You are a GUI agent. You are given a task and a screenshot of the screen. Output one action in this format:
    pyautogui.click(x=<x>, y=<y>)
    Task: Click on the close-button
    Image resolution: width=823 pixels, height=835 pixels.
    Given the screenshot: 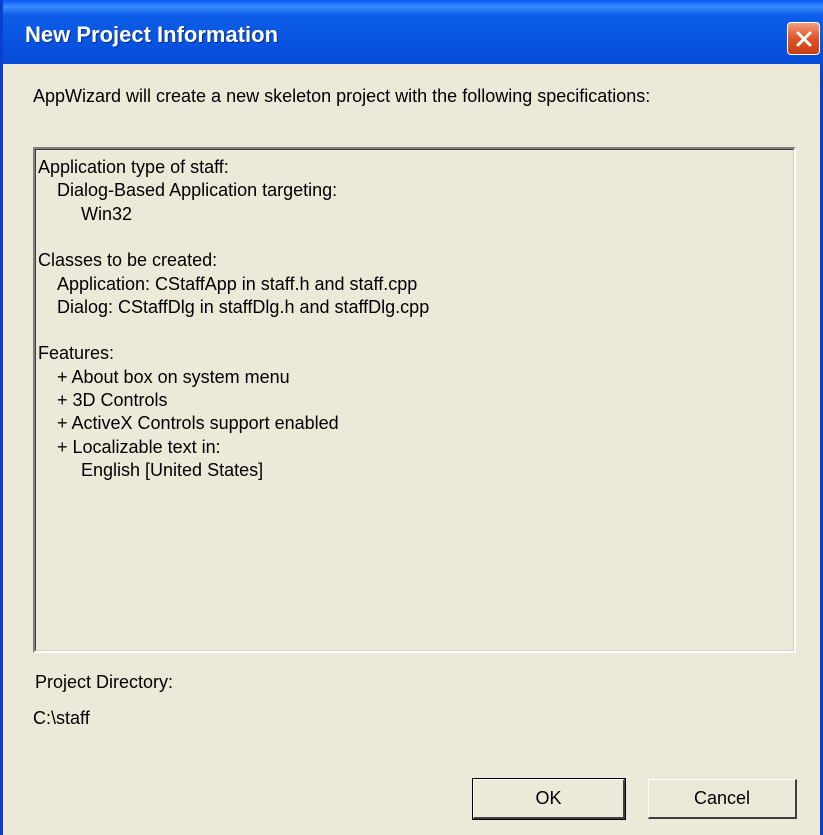 What is the action you would take?
    pyautogui.click(x=803, y=38)
    